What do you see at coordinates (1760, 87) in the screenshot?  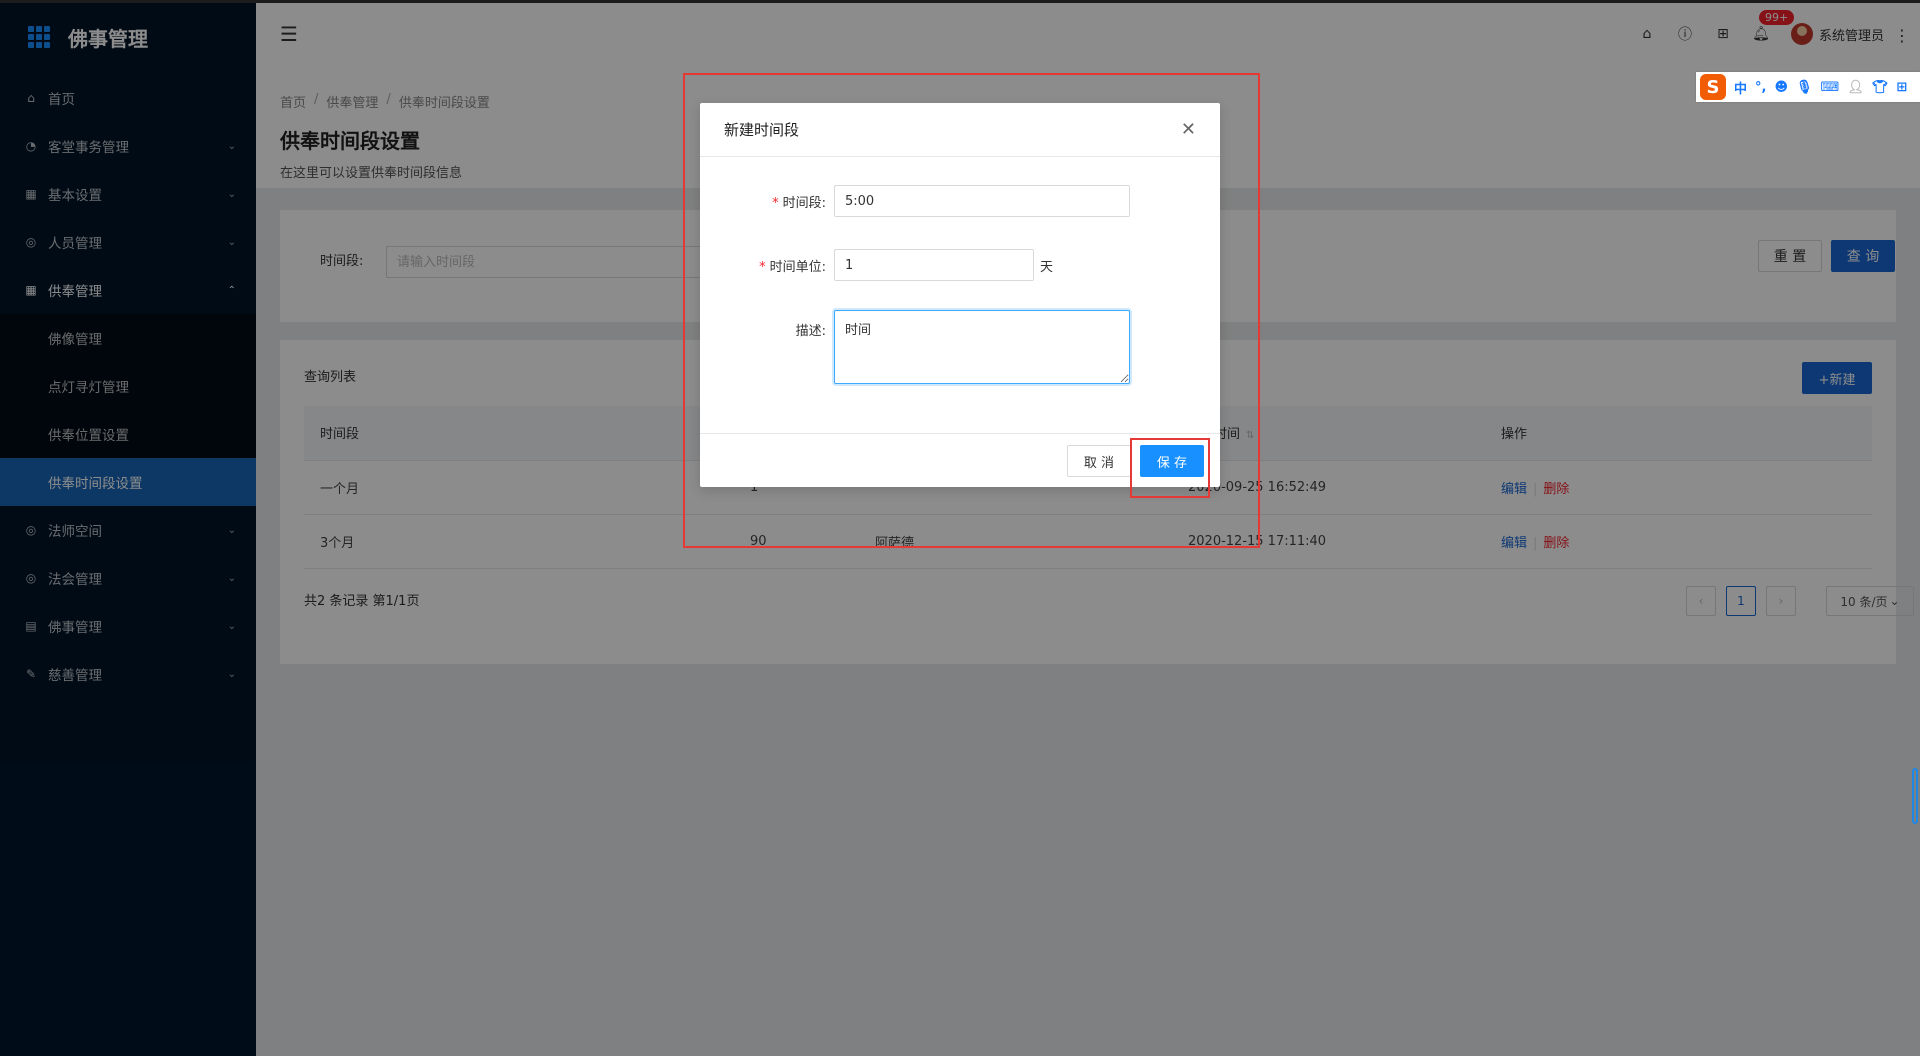 I see `punctuation-icon: °,` at bounding box center [1760, 87].